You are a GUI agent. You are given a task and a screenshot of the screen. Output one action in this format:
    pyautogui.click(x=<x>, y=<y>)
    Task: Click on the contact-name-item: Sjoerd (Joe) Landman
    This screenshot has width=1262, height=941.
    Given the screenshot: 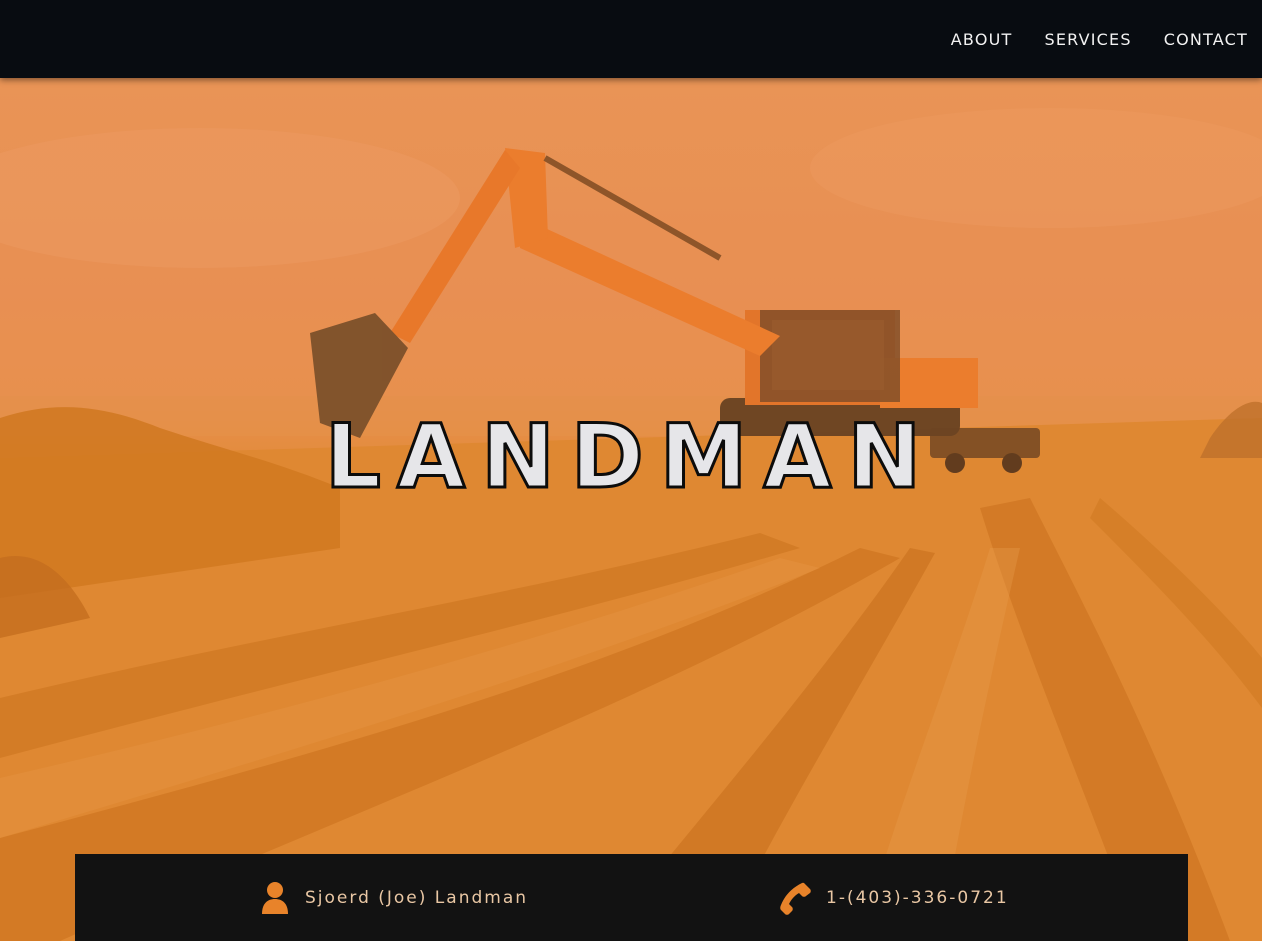 What is the action you would take?
    pyautogui.click(x=393, y=897)
    